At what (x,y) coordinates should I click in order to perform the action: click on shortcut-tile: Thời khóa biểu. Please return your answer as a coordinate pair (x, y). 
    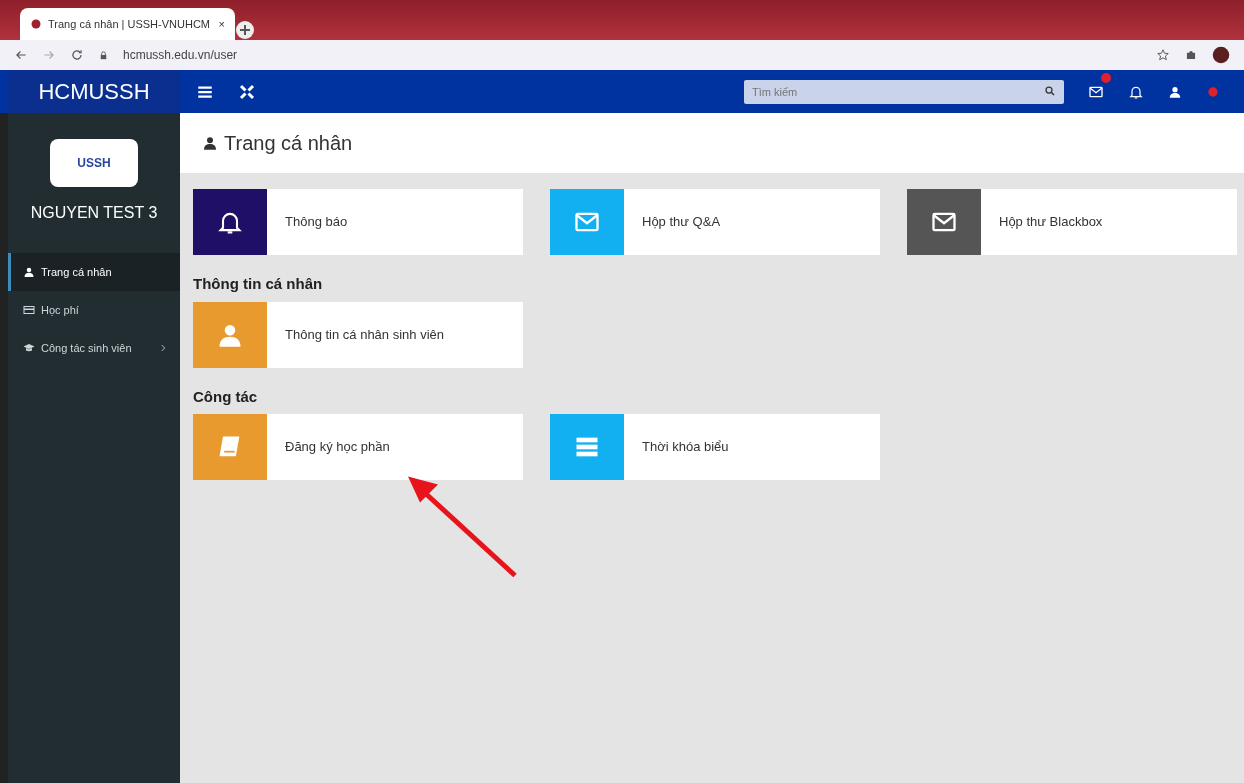
    Looking at the image, I should click on (715, 447).